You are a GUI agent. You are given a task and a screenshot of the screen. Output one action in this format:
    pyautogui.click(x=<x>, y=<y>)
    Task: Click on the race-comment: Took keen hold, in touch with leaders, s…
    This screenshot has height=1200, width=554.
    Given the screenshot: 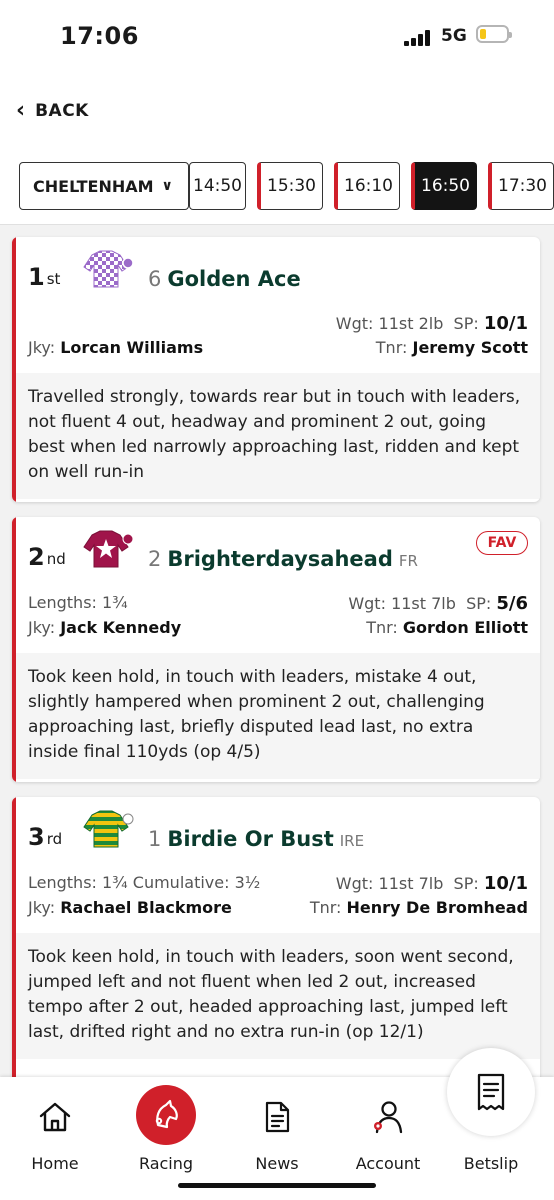 What is the action you would take?
    pyautogui.click(x=278, y=996)
    